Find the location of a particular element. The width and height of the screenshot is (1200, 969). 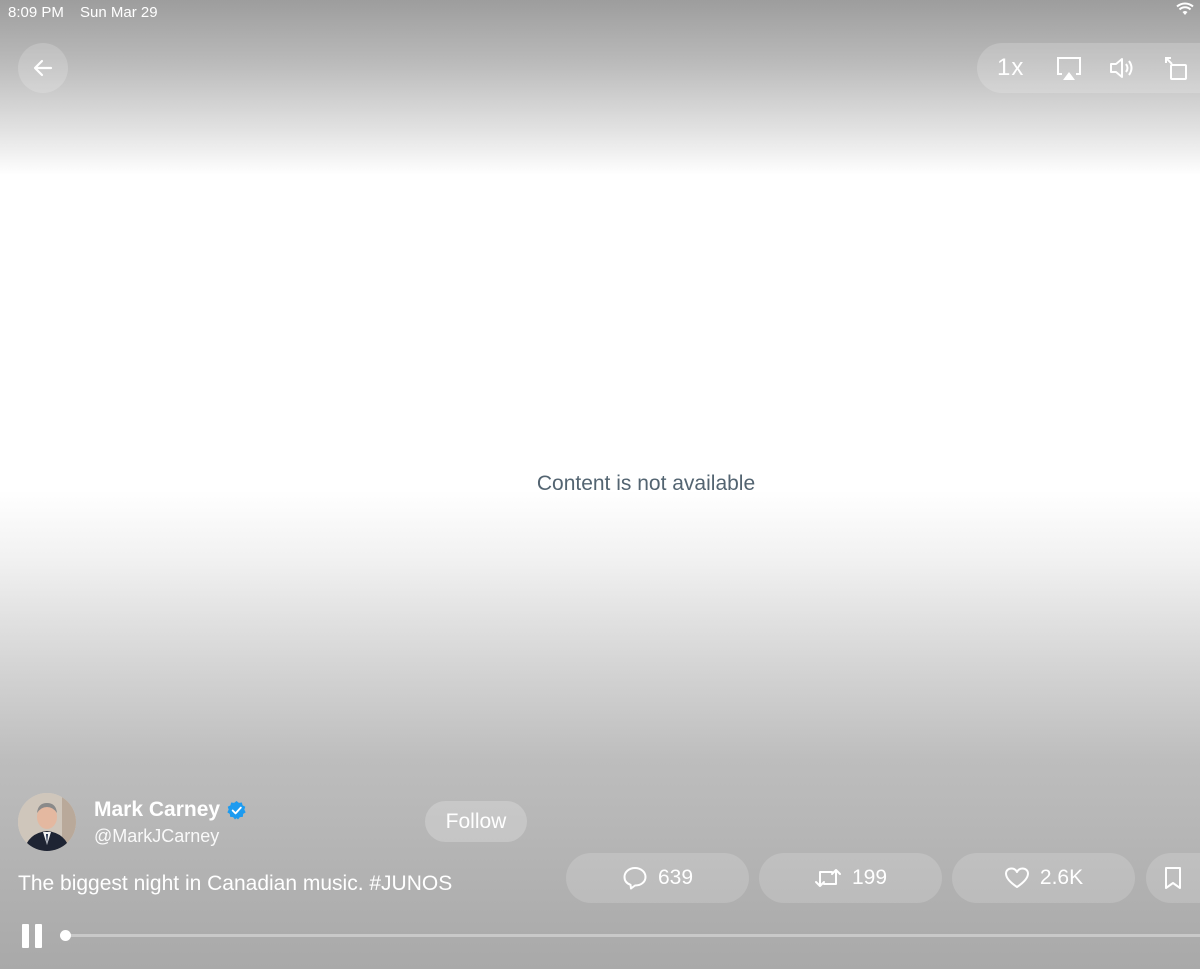

progress-knob is located at coordinates (65, 935).